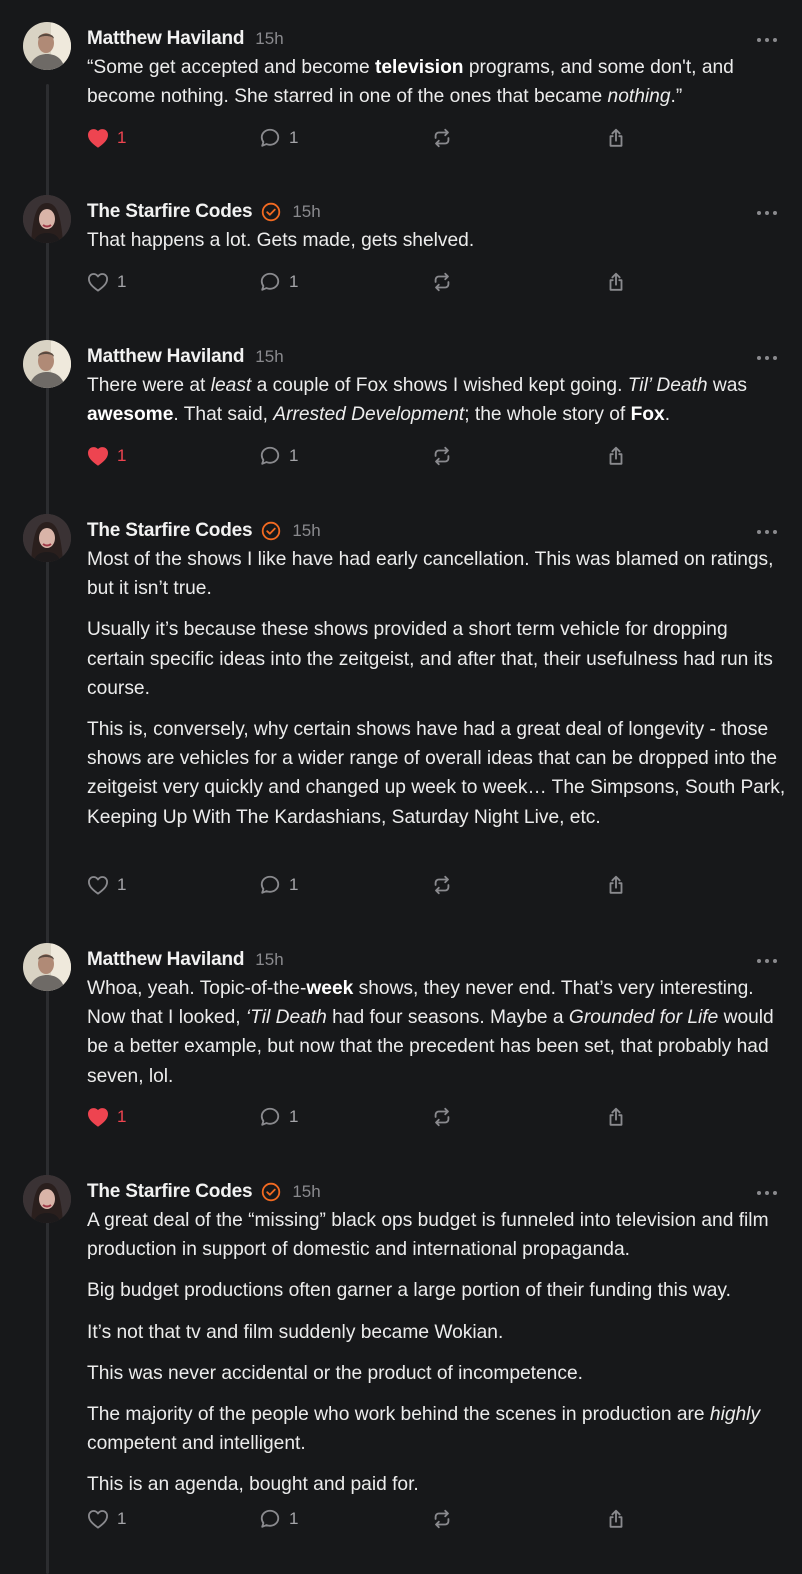 This screenshot has width=802, height=1574. What do you see at coordinates (253, 1485) in the screenshot?
I see `post-paragraph: This is an agenda, bought and paid for.` at bounding box center [253, 1485].